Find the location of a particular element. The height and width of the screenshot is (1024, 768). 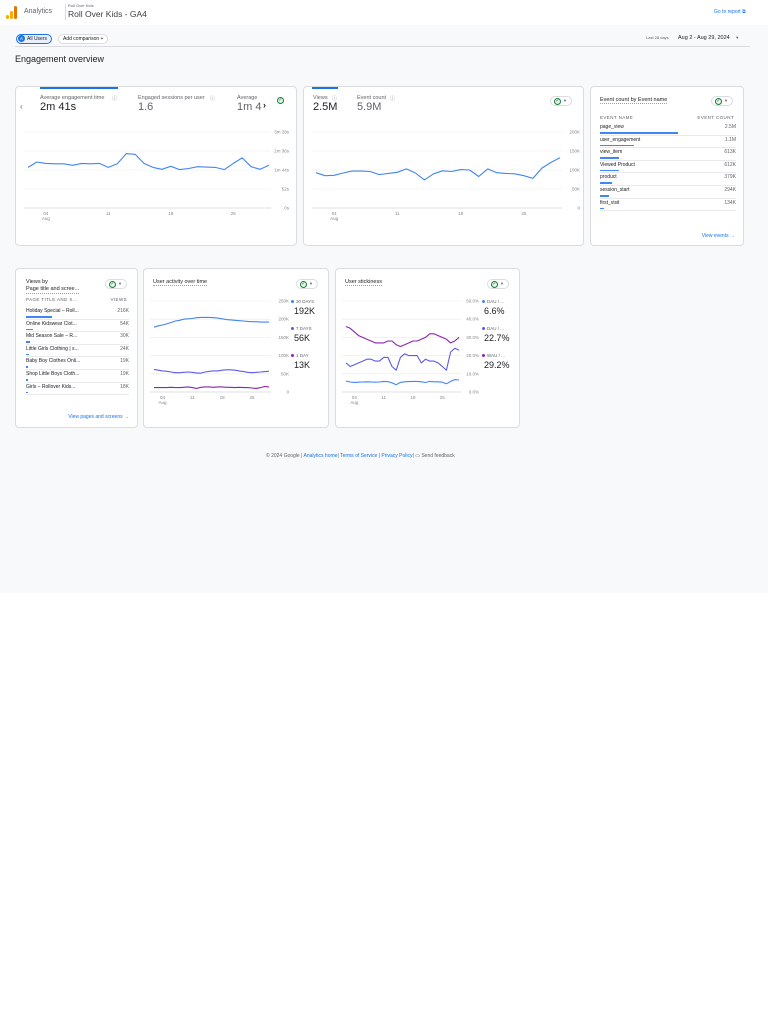

table-row: user_engagement 1.1M is located at coordinates (668, 142).